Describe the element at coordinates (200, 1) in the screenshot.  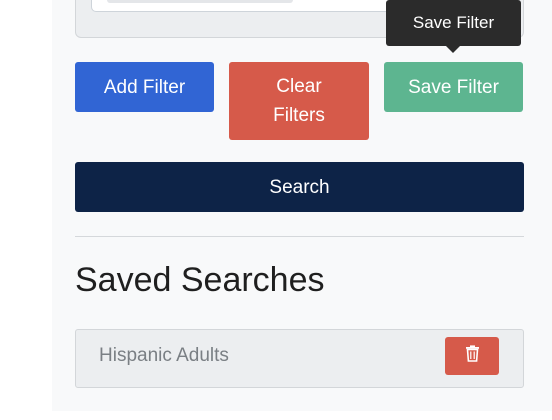
I see `filter-input-value` at that location.